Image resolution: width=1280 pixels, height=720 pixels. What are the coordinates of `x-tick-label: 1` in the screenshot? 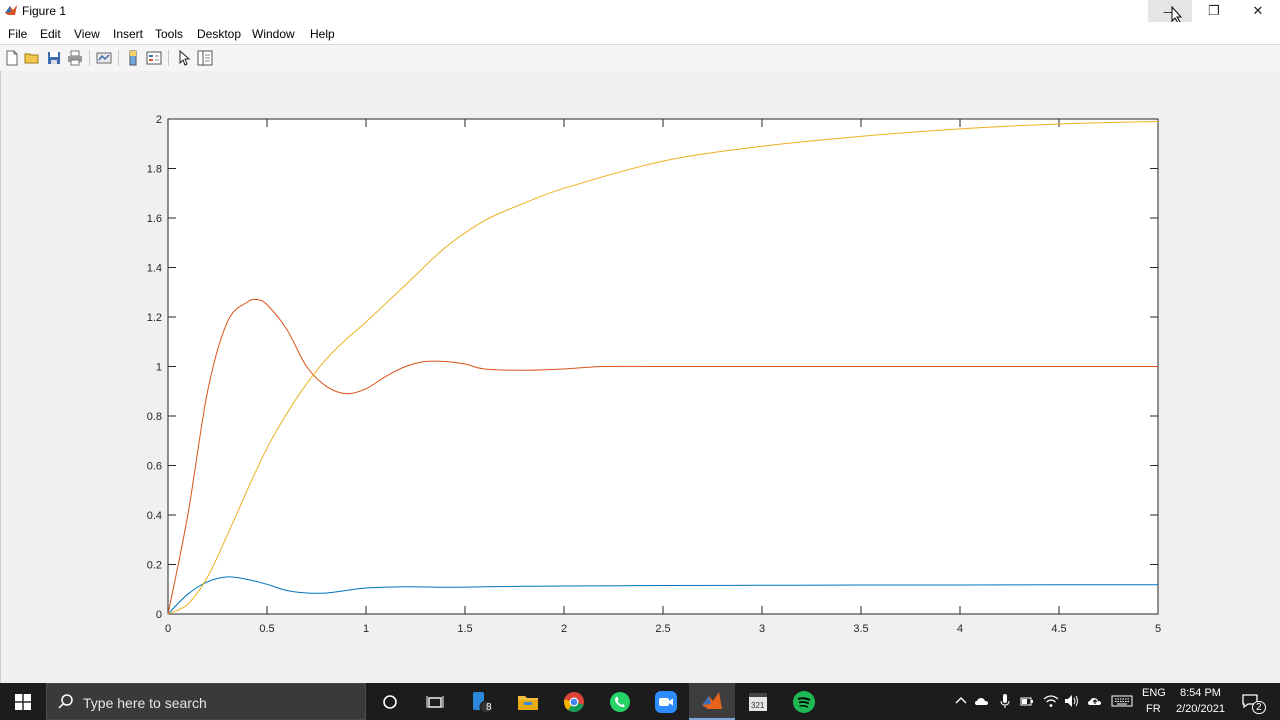 It's located at (366, 629).